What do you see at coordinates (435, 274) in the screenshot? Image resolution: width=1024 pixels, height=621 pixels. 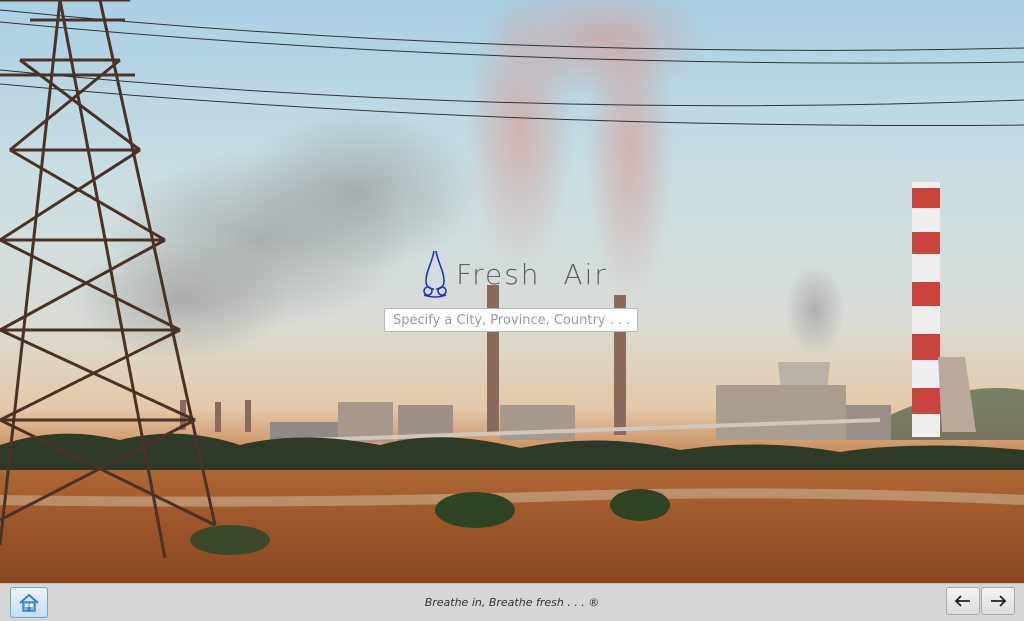 I see `nose-icon` at bounding box center [435, 274].